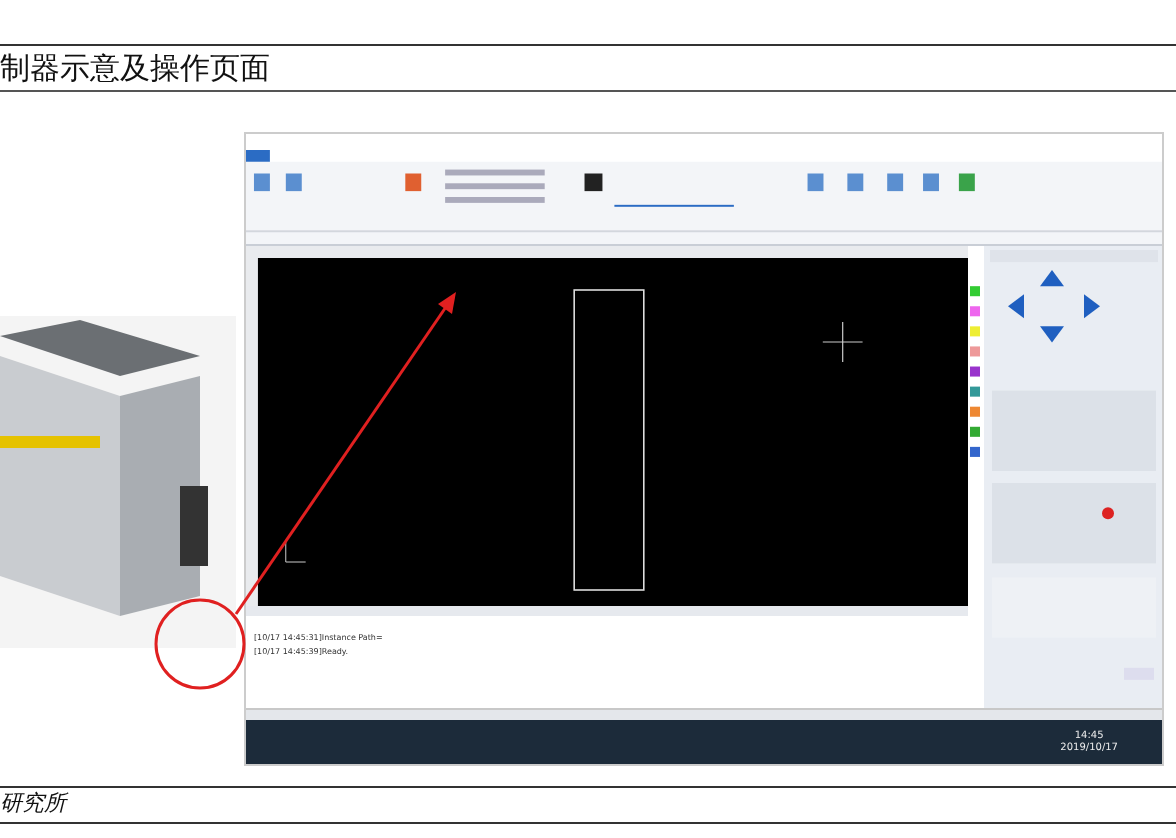 The width and height of the screenshot is (1176, 838). Describe the element at coordinates (135, 68) in the screenshot. I see `page-title: 制器示意及操作页面` at that location.